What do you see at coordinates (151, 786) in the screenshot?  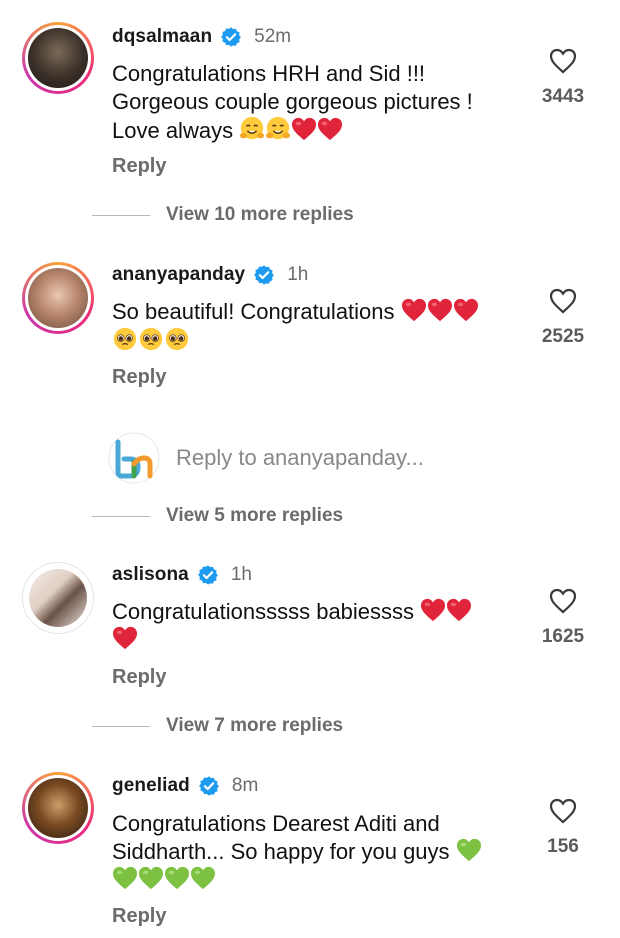 I see `username: geneliad` at bounding box center [151, 786].